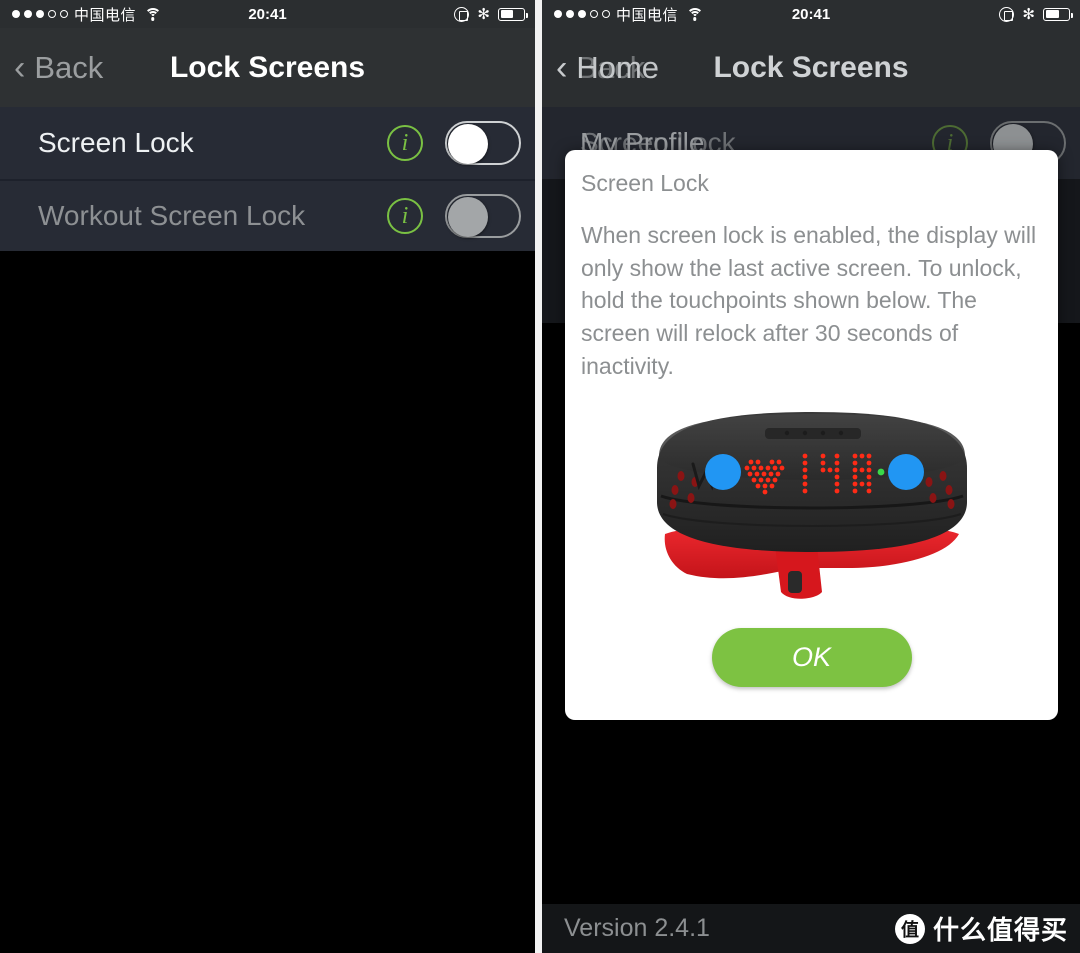 This screenshot has height=953, width=1080. I want to click on band-clasp-pin, so click(794, 582).